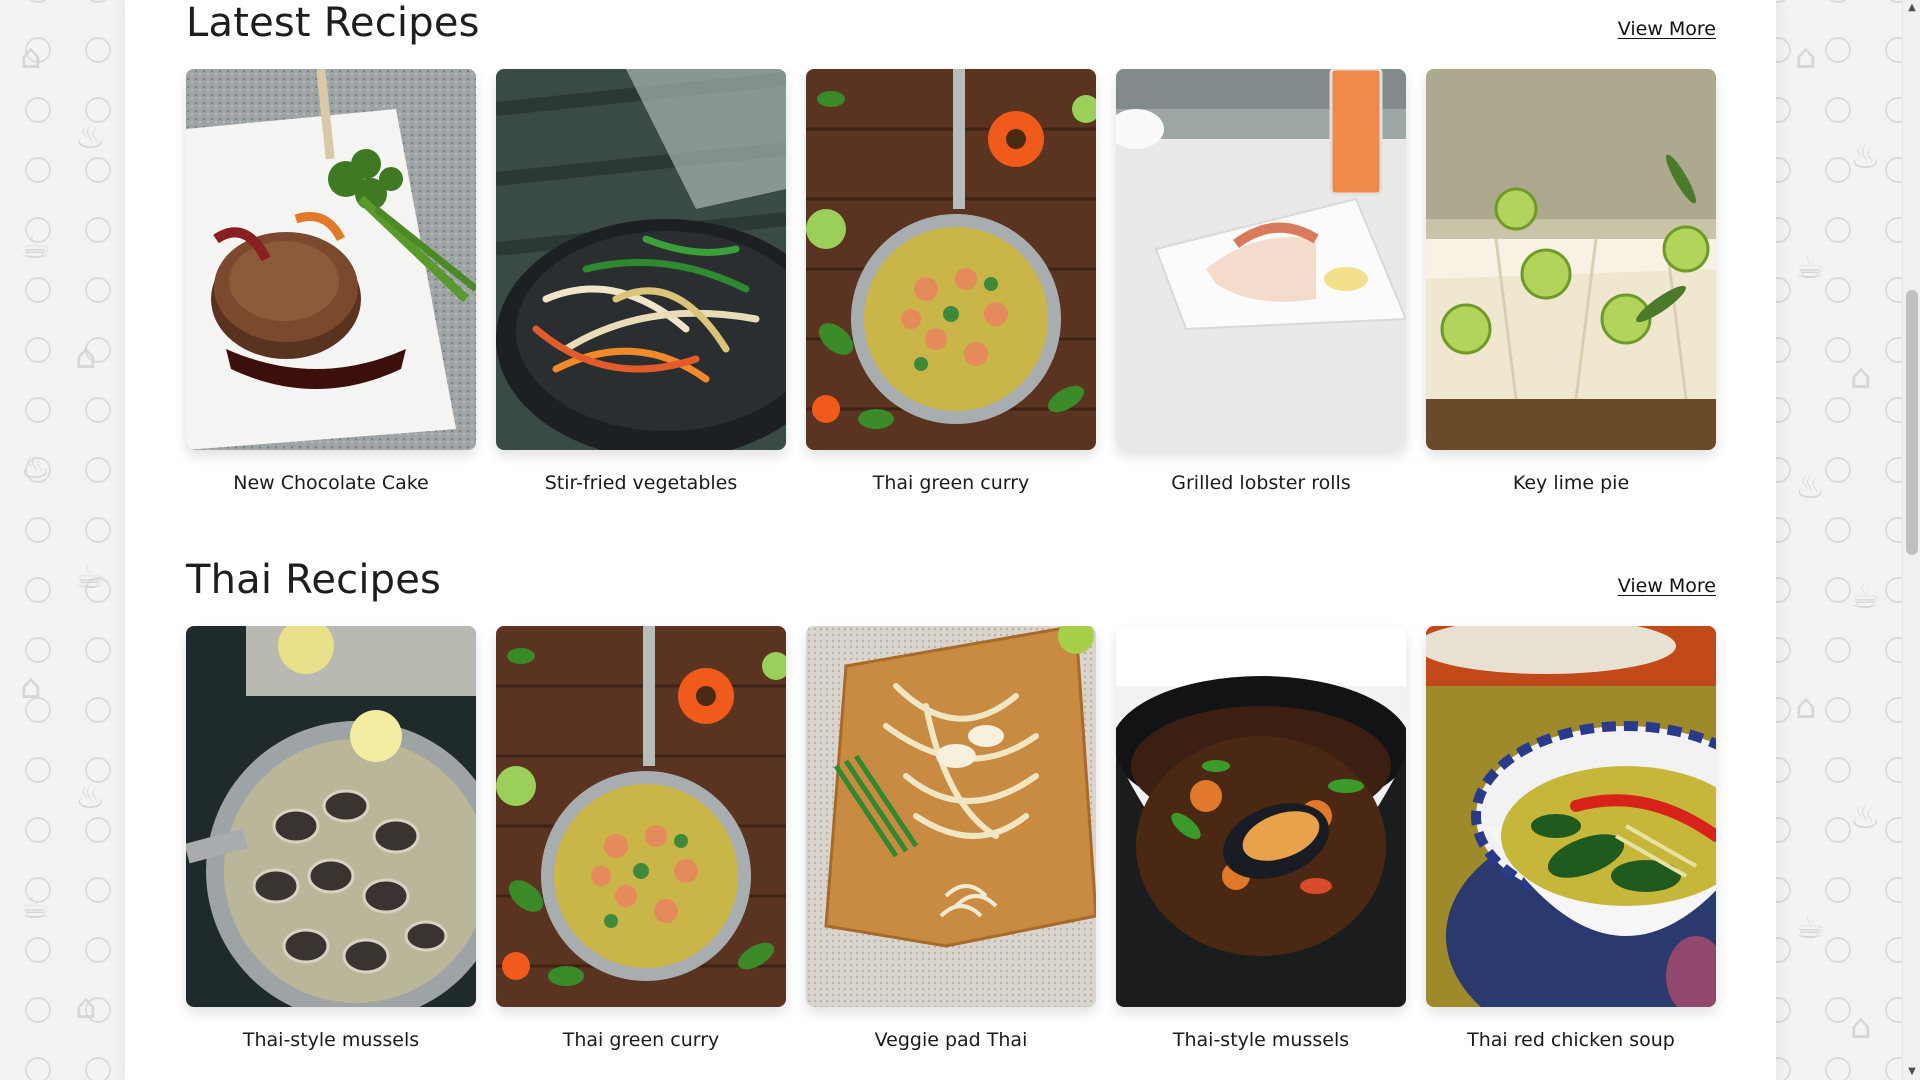 Image resolution: width=1920 pixels, height=1080 pixels. I want to click on scroll-up-arrow-icon: ▲, so click(1911, 8).